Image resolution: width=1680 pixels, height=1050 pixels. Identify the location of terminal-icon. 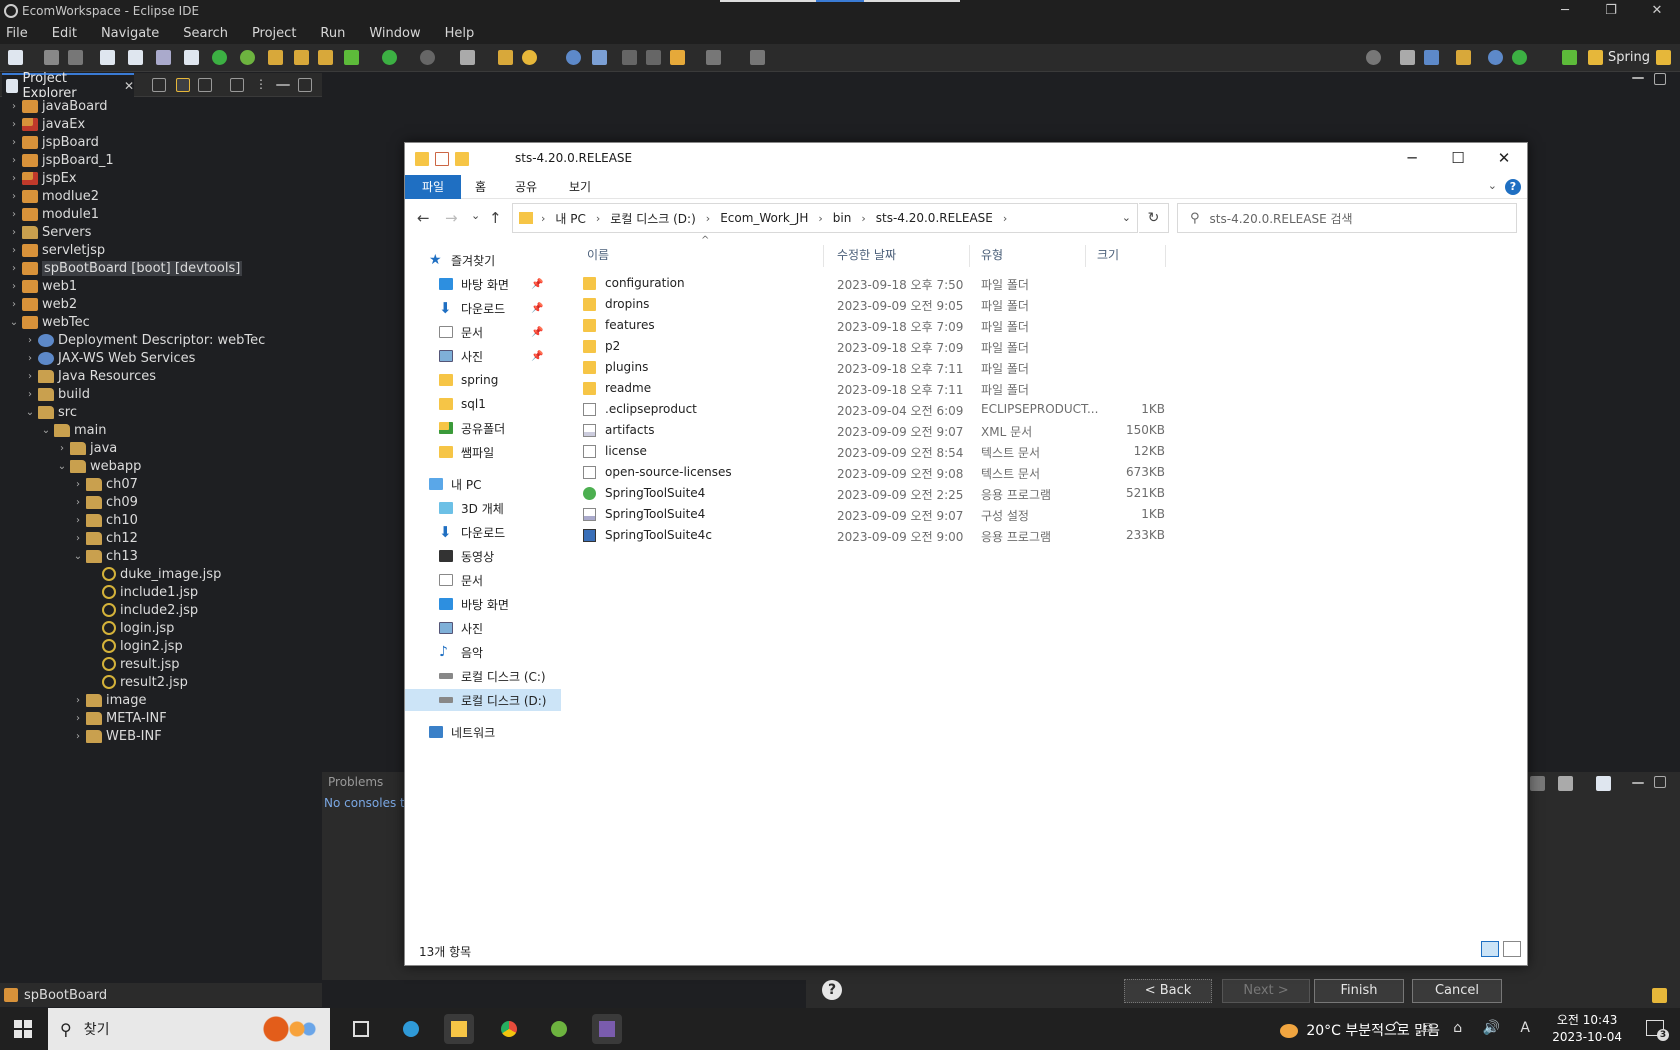
(135, 57).